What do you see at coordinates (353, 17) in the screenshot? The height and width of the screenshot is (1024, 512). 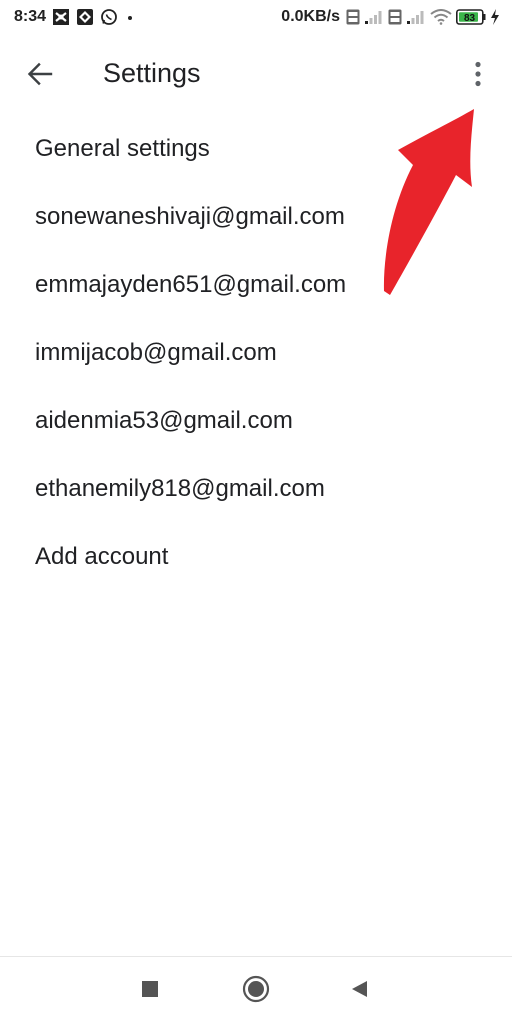 I see `volte-icon` at bounding box center [353, 17].